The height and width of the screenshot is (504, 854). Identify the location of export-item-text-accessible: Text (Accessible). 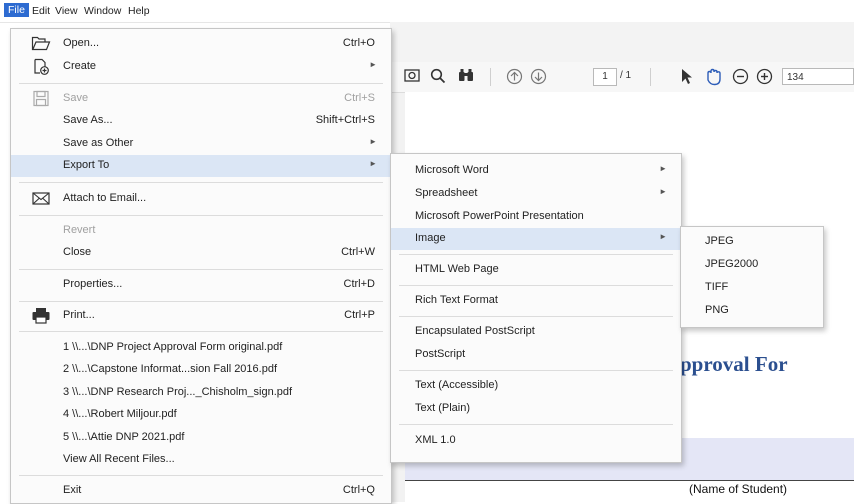
(536, 386).